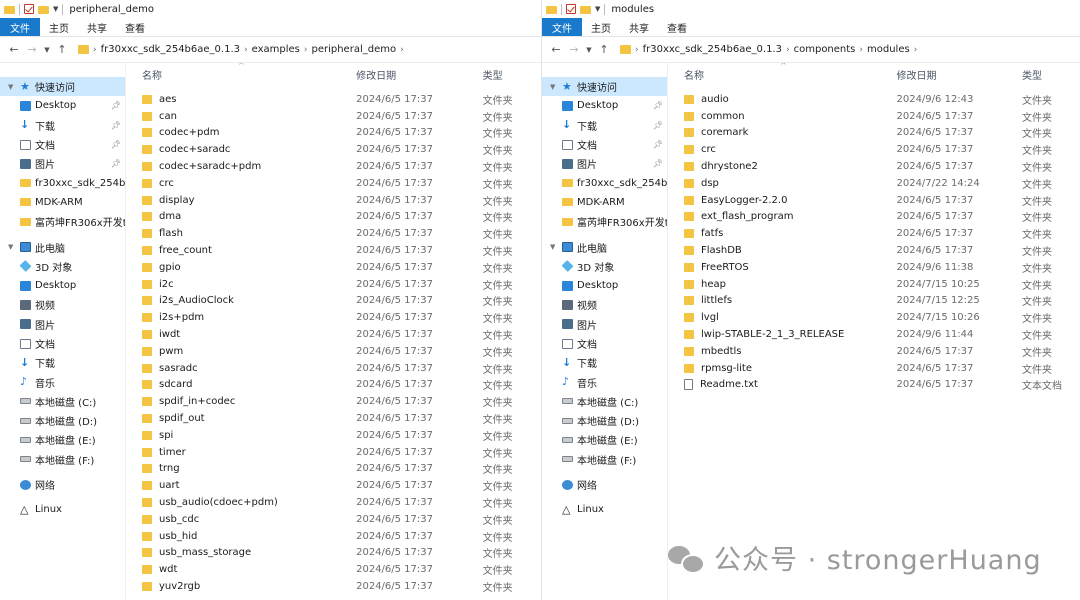  I want to click on file-row: sdcard 2024/6/5 17:37 文件夹, so click(333, 385).